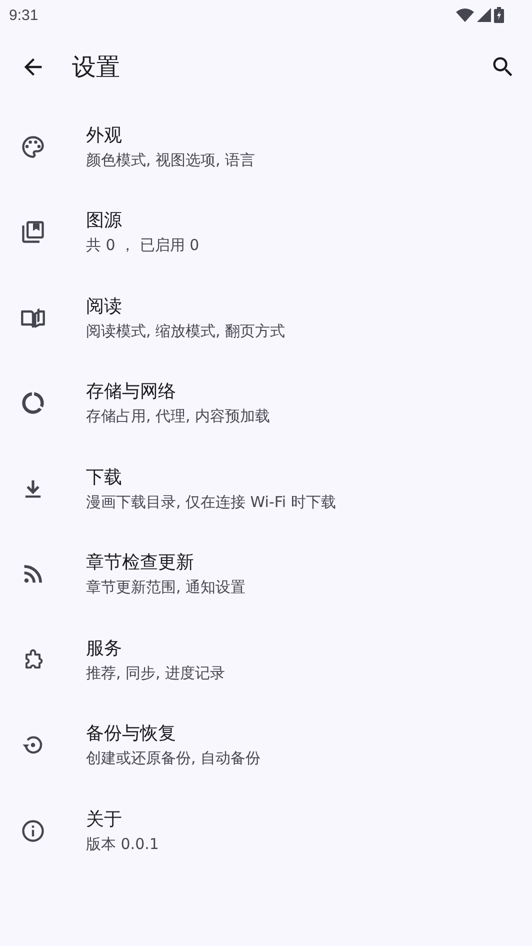 This screenshot has width=532, height=946. Describe the element at coordinates (266, 232) in the screenshot. I see `settings-item: 图源 共 0 ， 已启用 0` at that location.